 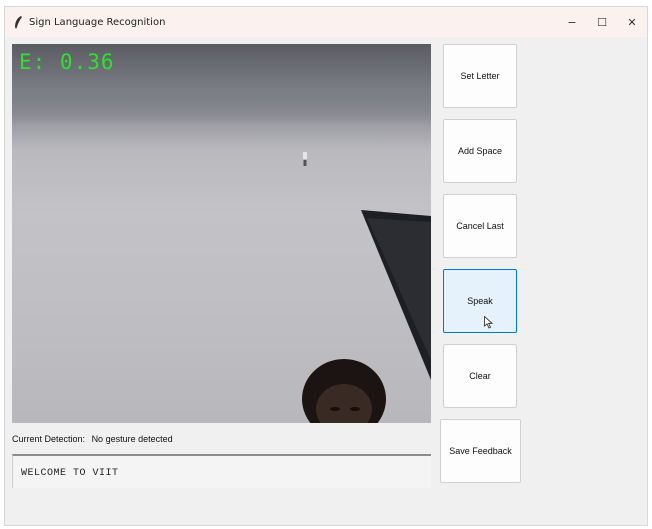 I want to click on camera-prediction-label: E: 0.36, so click(x=67, y=62).